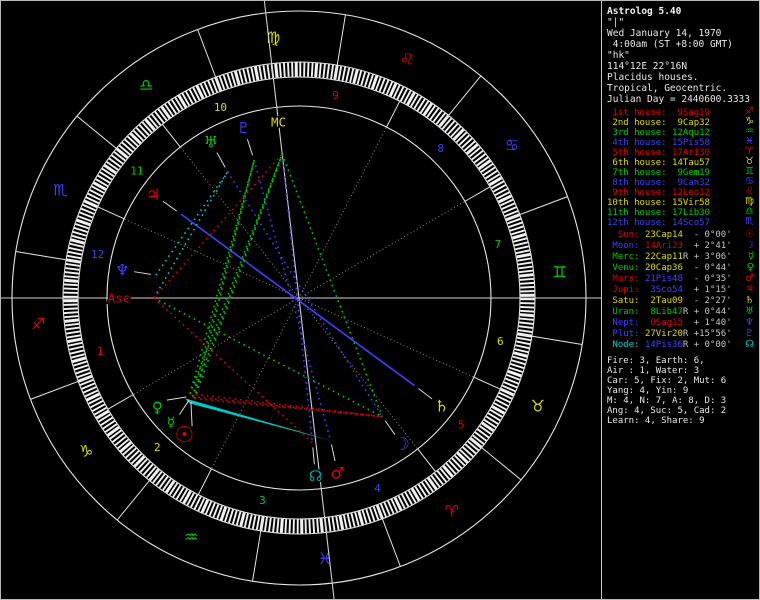  What do you see at coordinates (38, 323) in the screenshot?
I see `zodiac-sign-sagittarius-icon: ♐` at bounding box center [38, 323].